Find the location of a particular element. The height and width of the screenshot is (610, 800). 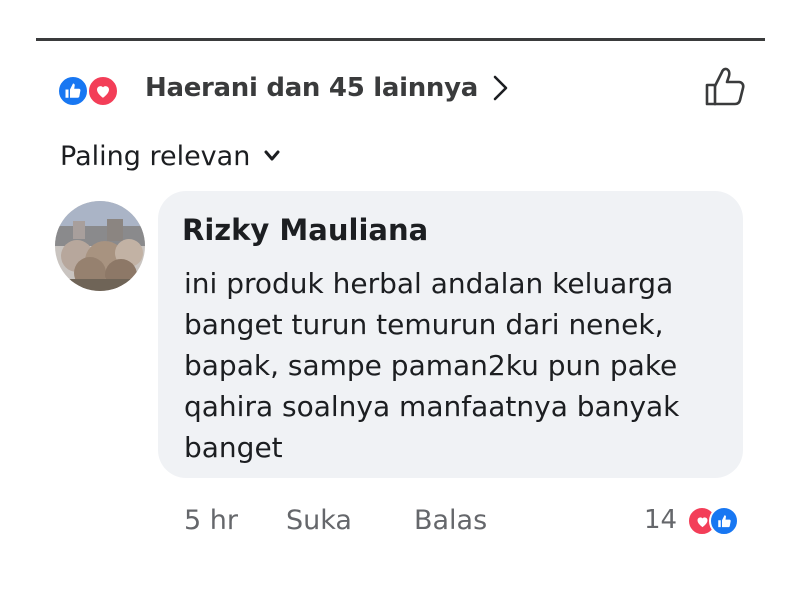

sort-label: Paling relevan is located at coordinates (155, 156).